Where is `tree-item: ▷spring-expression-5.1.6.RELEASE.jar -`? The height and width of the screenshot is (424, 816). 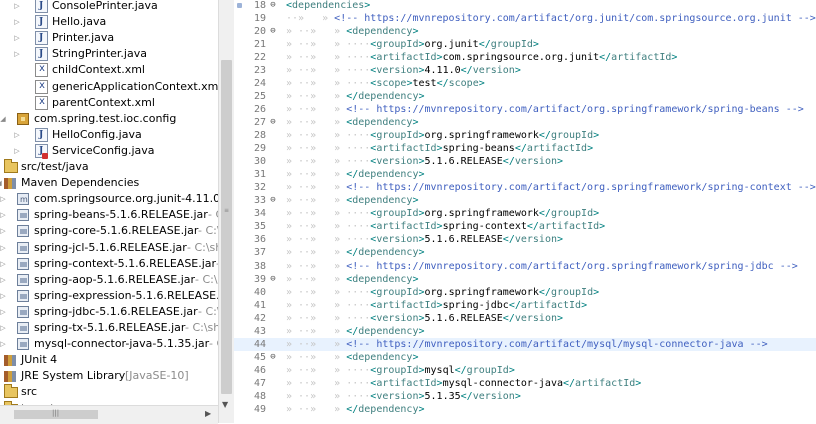 tree-item: ▷spring-expression-5.1.6.RELEASE.jar - is located at coordinates (109, 296).